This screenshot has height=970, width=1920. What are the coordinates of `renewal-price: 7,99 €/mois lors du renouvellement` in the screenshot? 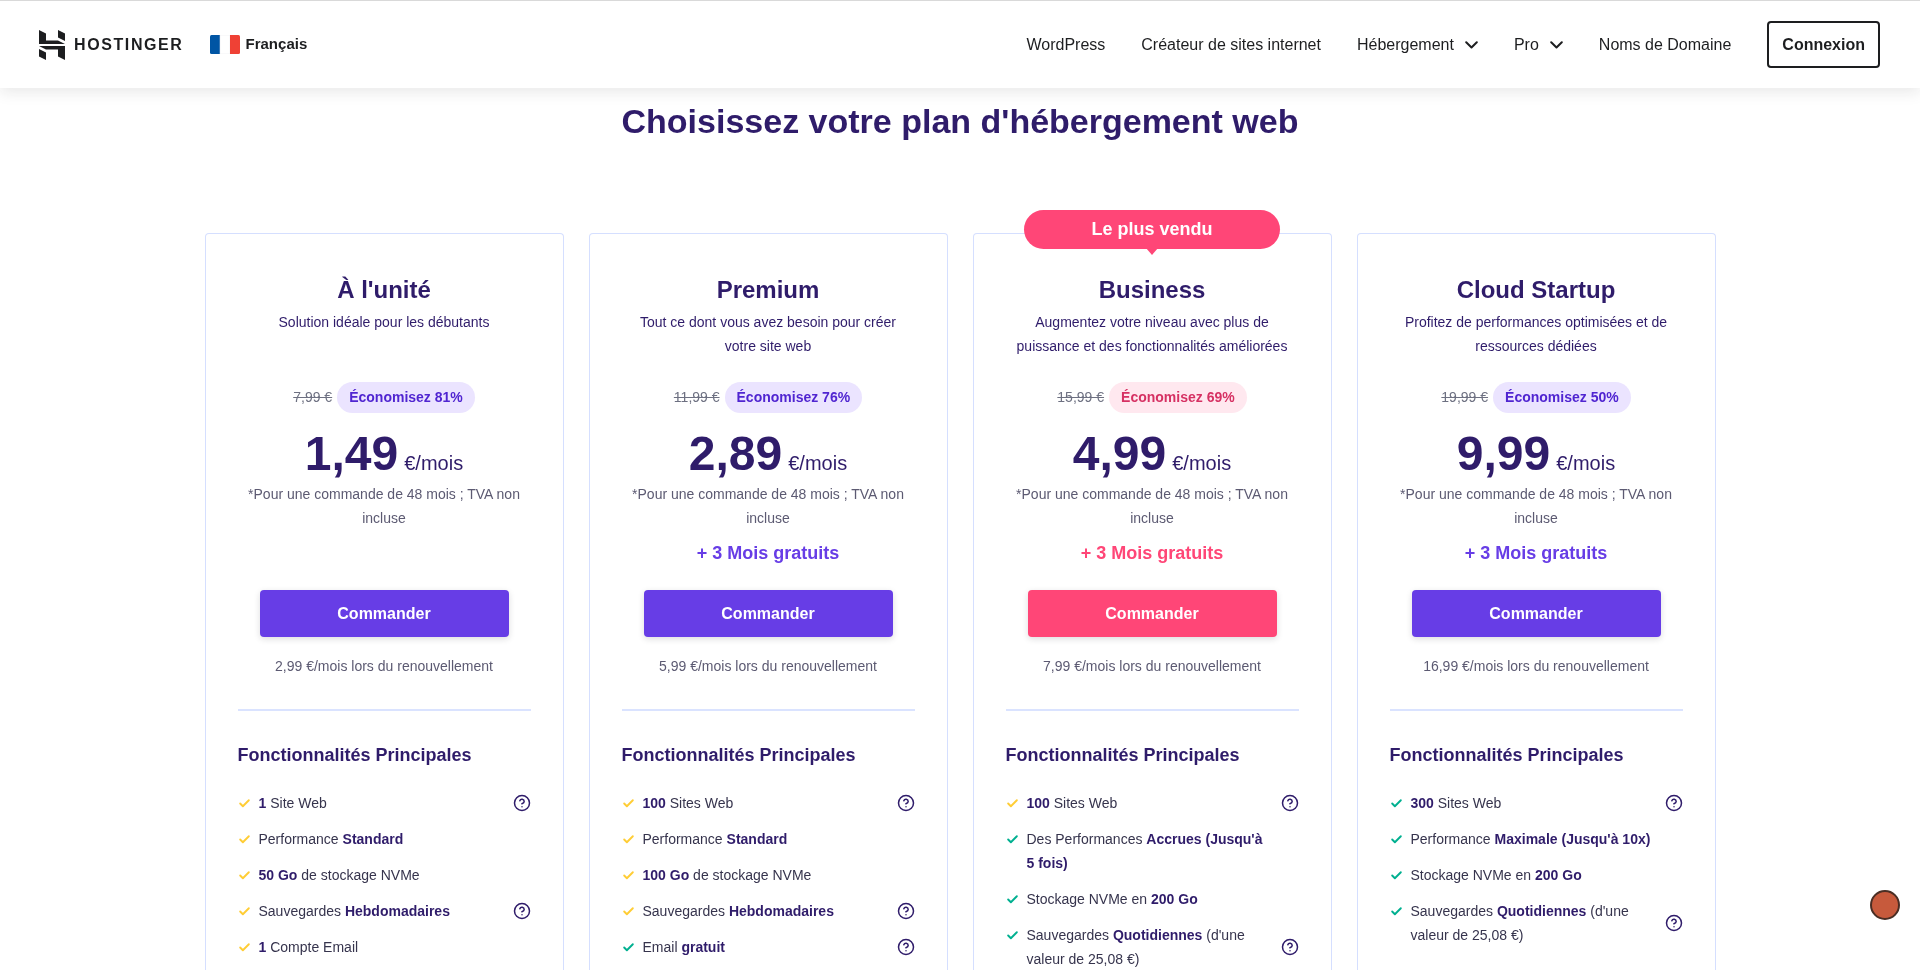 It's located at (1152, 666).